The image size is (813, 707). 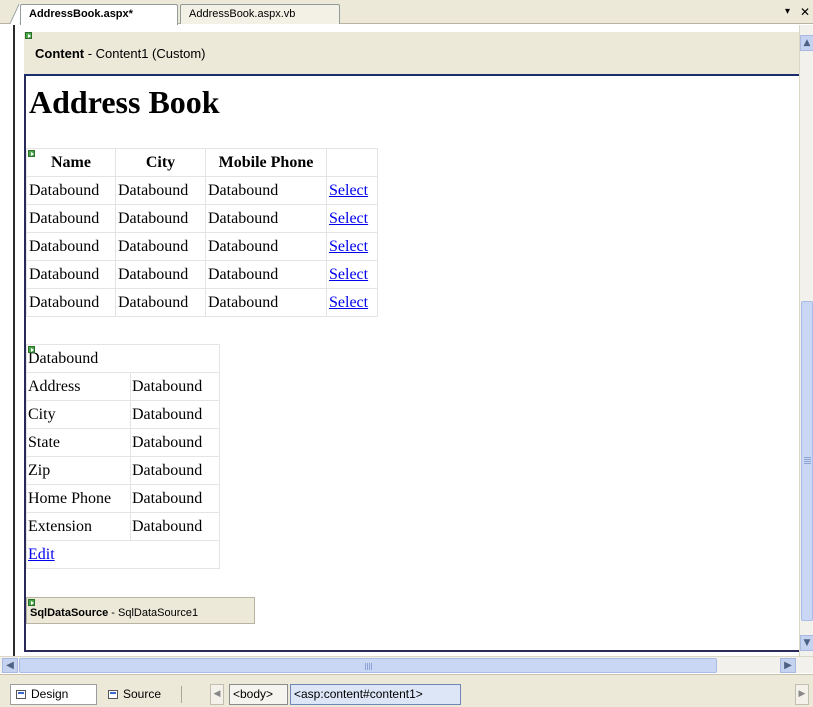 I want to click on details-header-label: Databound, so click(x=63, y=358).